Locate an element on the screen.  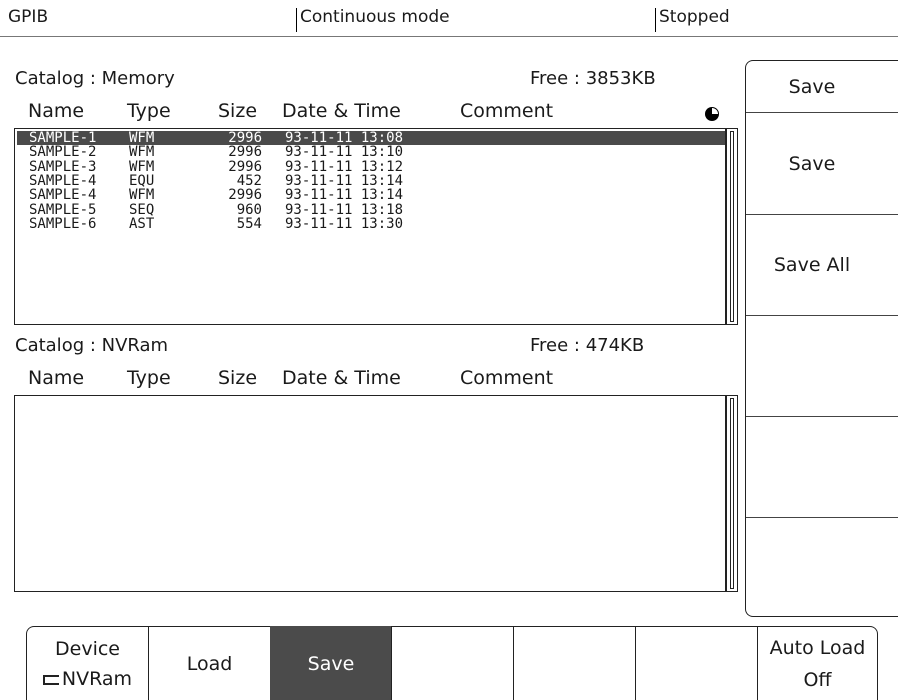
file-type: AST is located at coordinates (142, 223).